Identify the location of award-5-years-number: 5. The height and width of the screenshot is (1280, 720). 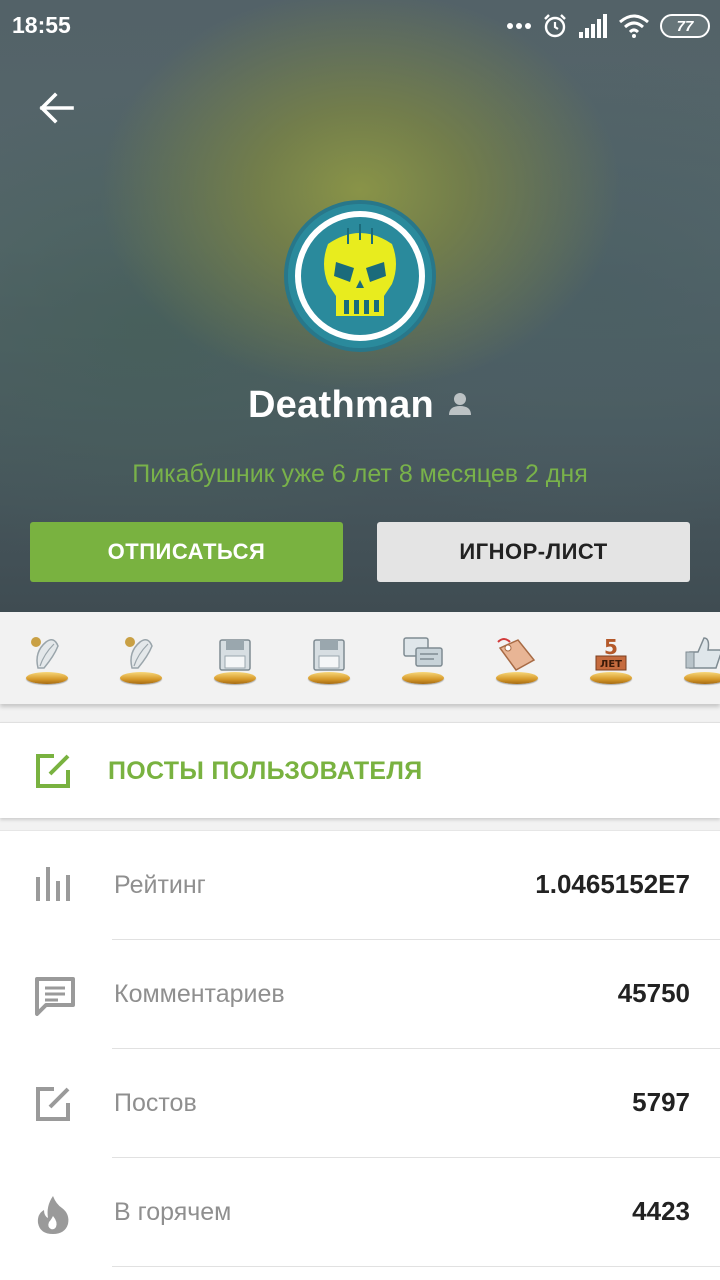
(611, 647).